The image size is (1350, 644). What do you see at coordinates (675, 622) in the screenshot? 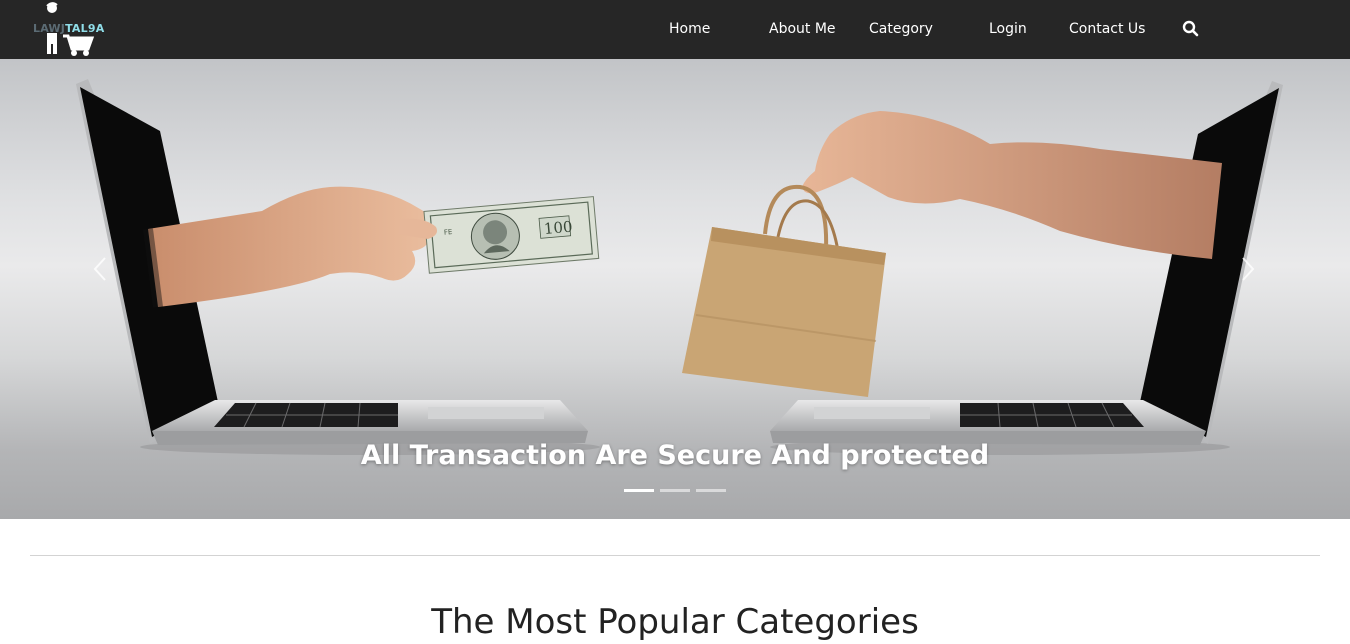
I see `section-title: The Most Popular Categories` at bounding box center [675, 622].